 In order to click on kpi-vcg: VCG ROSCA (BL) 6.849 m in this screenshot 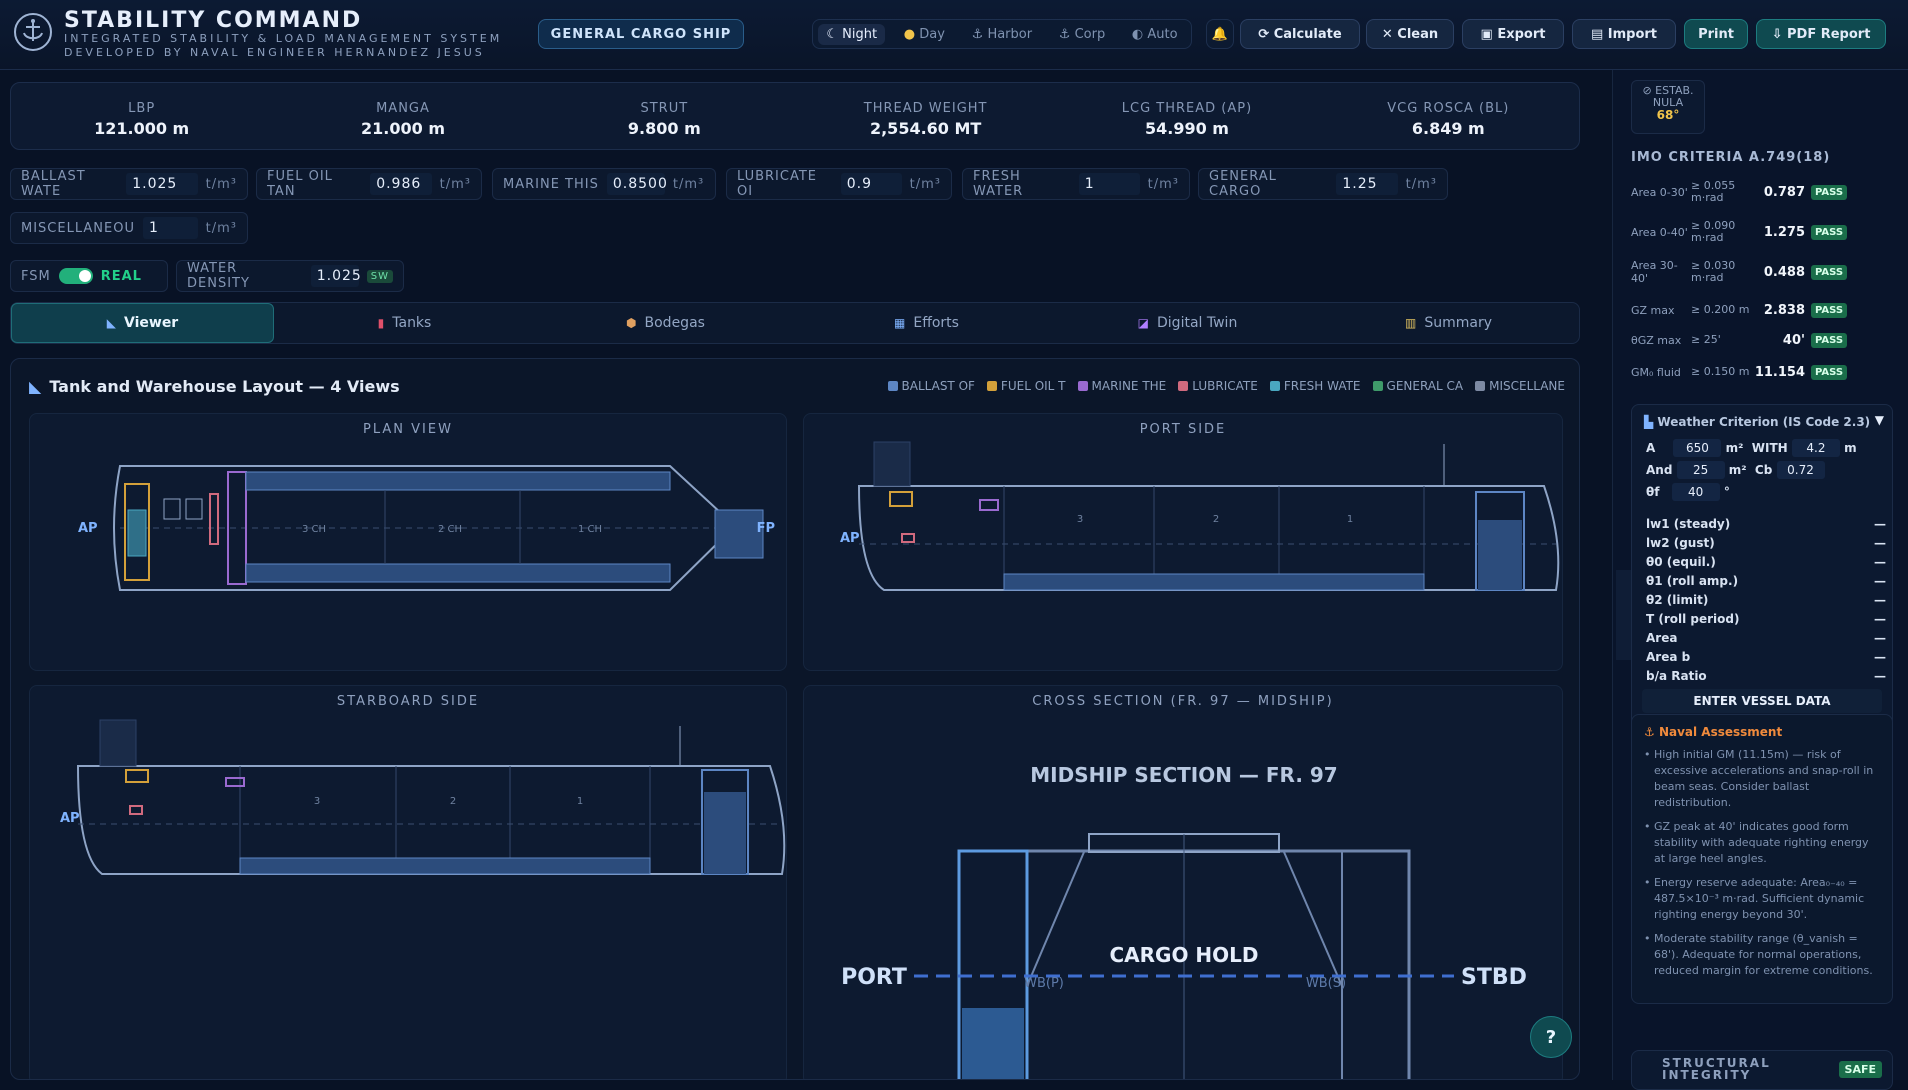, I will do `click(1448, 119)`.